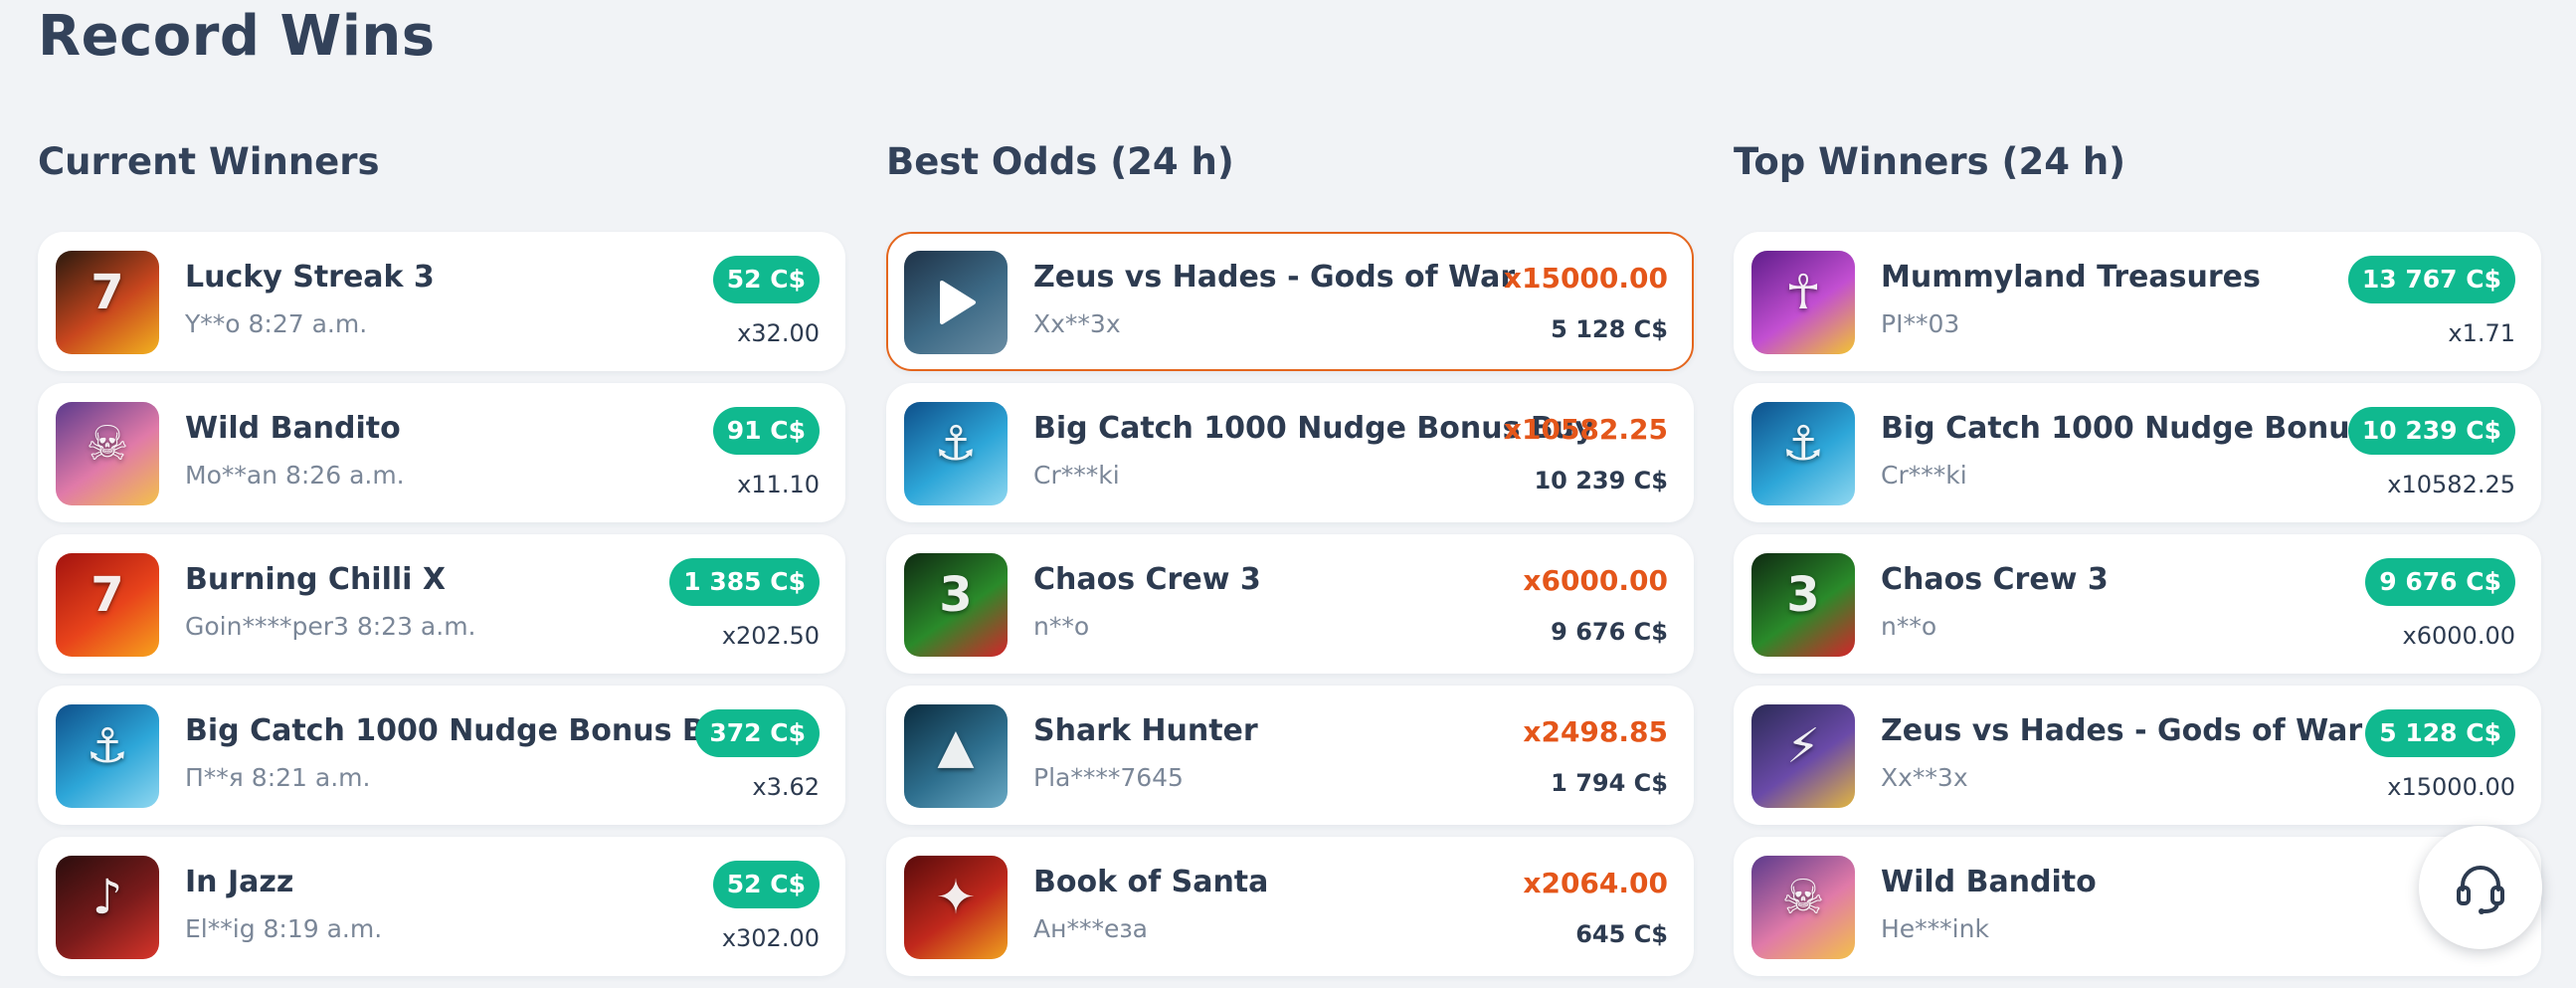 This screenshot has width=2576, height=988. Describe the element at coordinates (1150, 882) in the screenshot. I see `game-name: Book of Santa` at that location.